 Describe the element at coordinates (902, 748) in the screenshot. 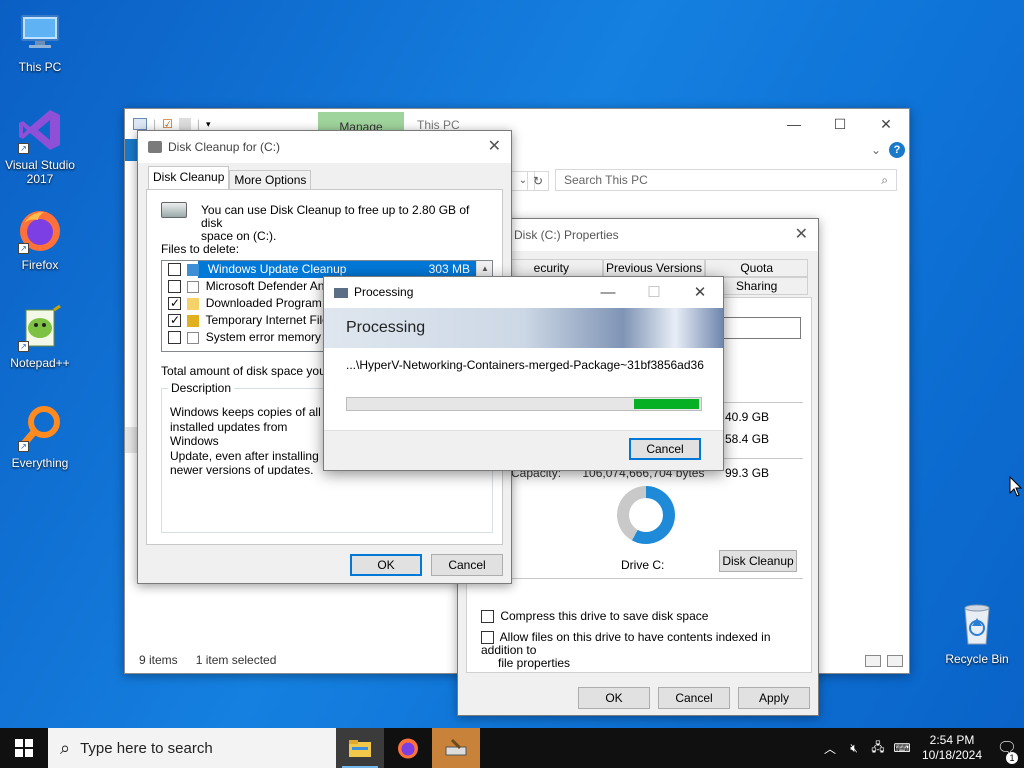

I see `input-indicator-icon: ⌨` at that location.